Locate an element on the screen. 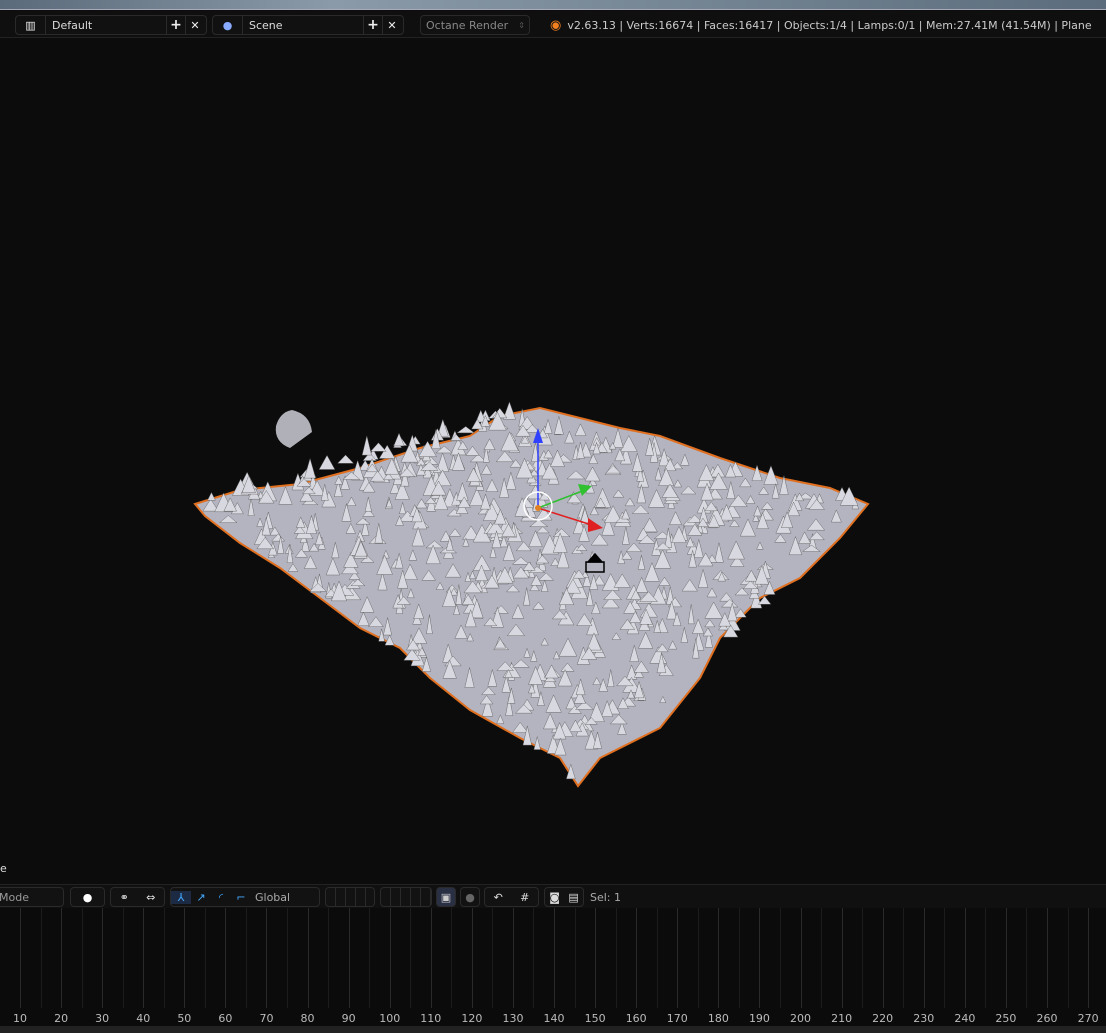  add-layout-button: + is located at coordinates (176, 25).